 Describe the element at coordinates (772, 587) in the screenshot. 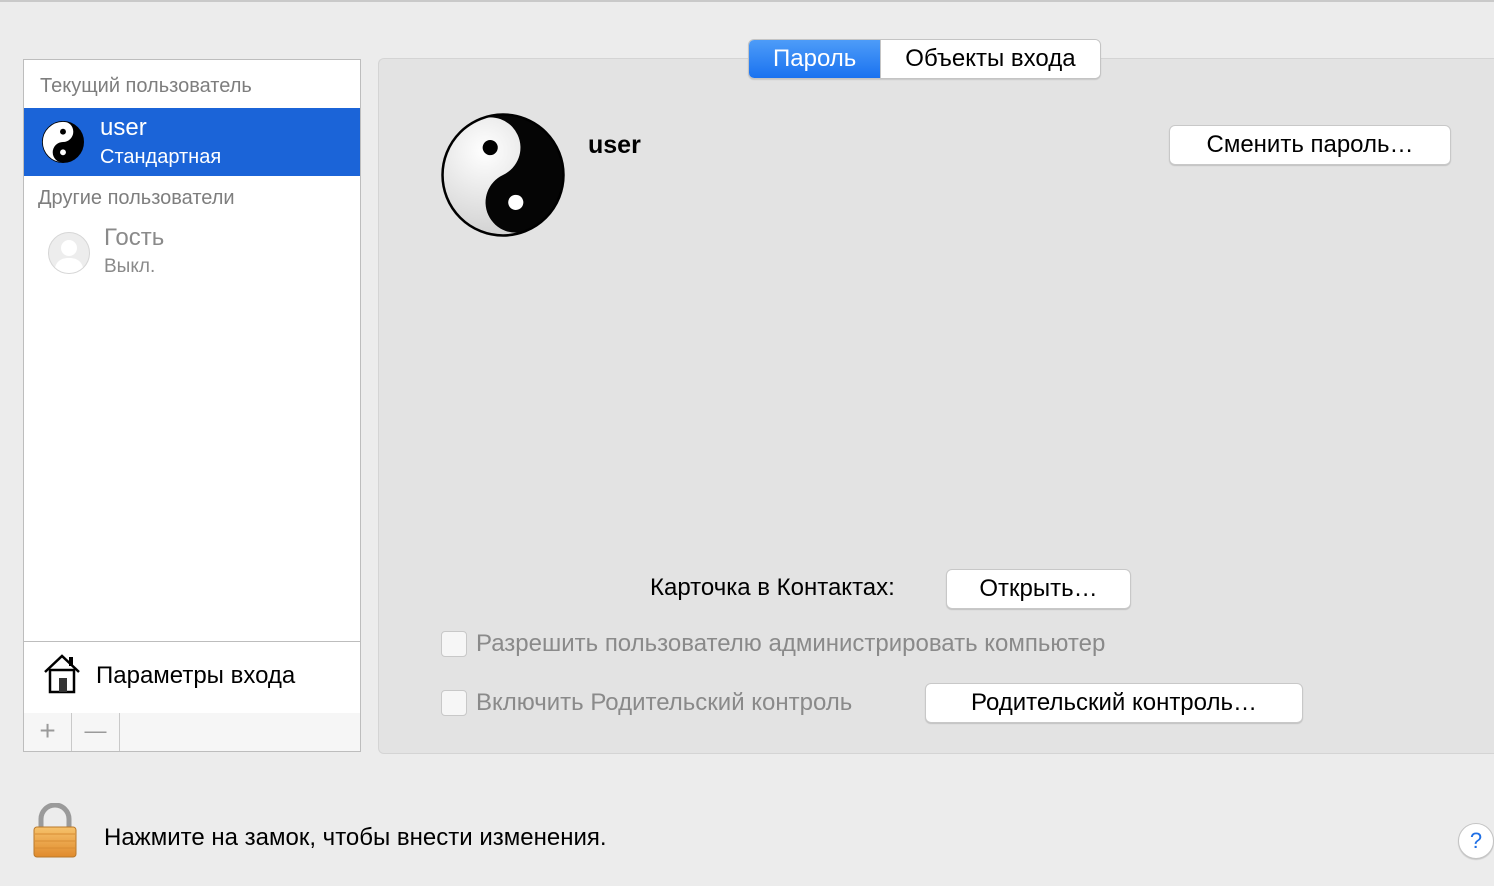

I see `contacts-card-label: Карточка в Контактах:` at that location.